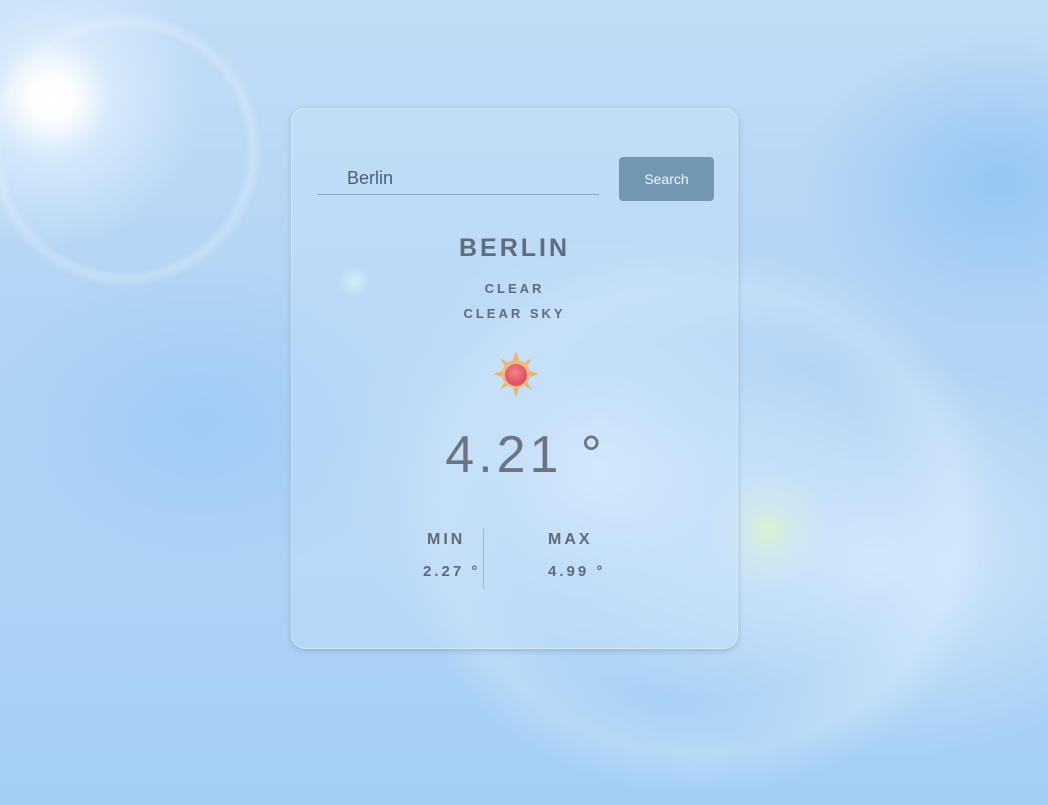  What do you see at coordinates (514, 248) in the screenshot?
I see `city-name: BERLIN` at bounding box center [514, 248].